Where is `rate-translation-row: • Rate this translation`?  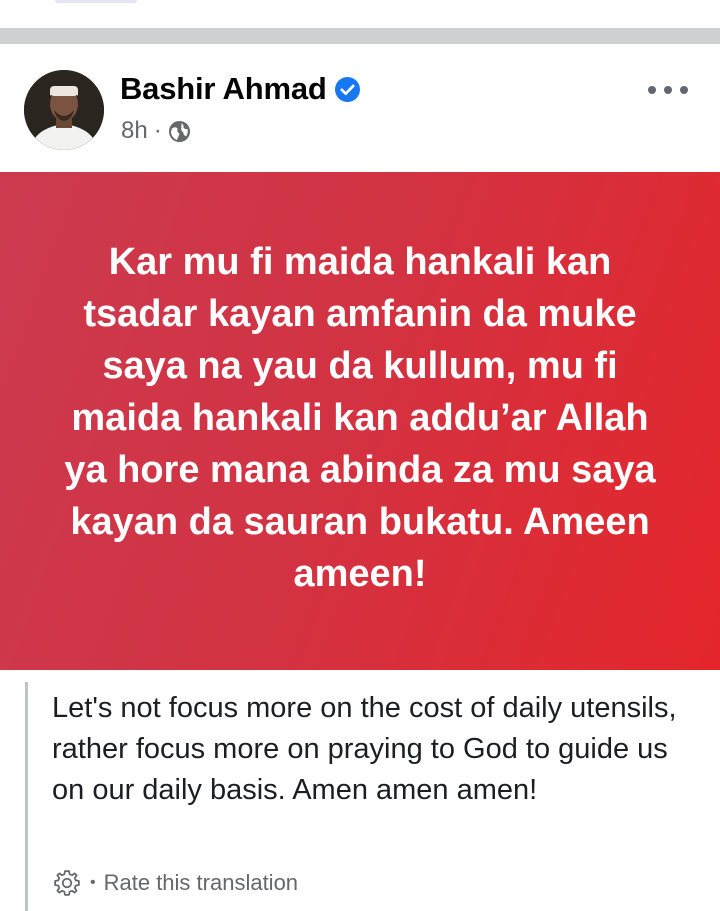 rate-translation-row: • Rate this translation is located at coordinates (175, 883).